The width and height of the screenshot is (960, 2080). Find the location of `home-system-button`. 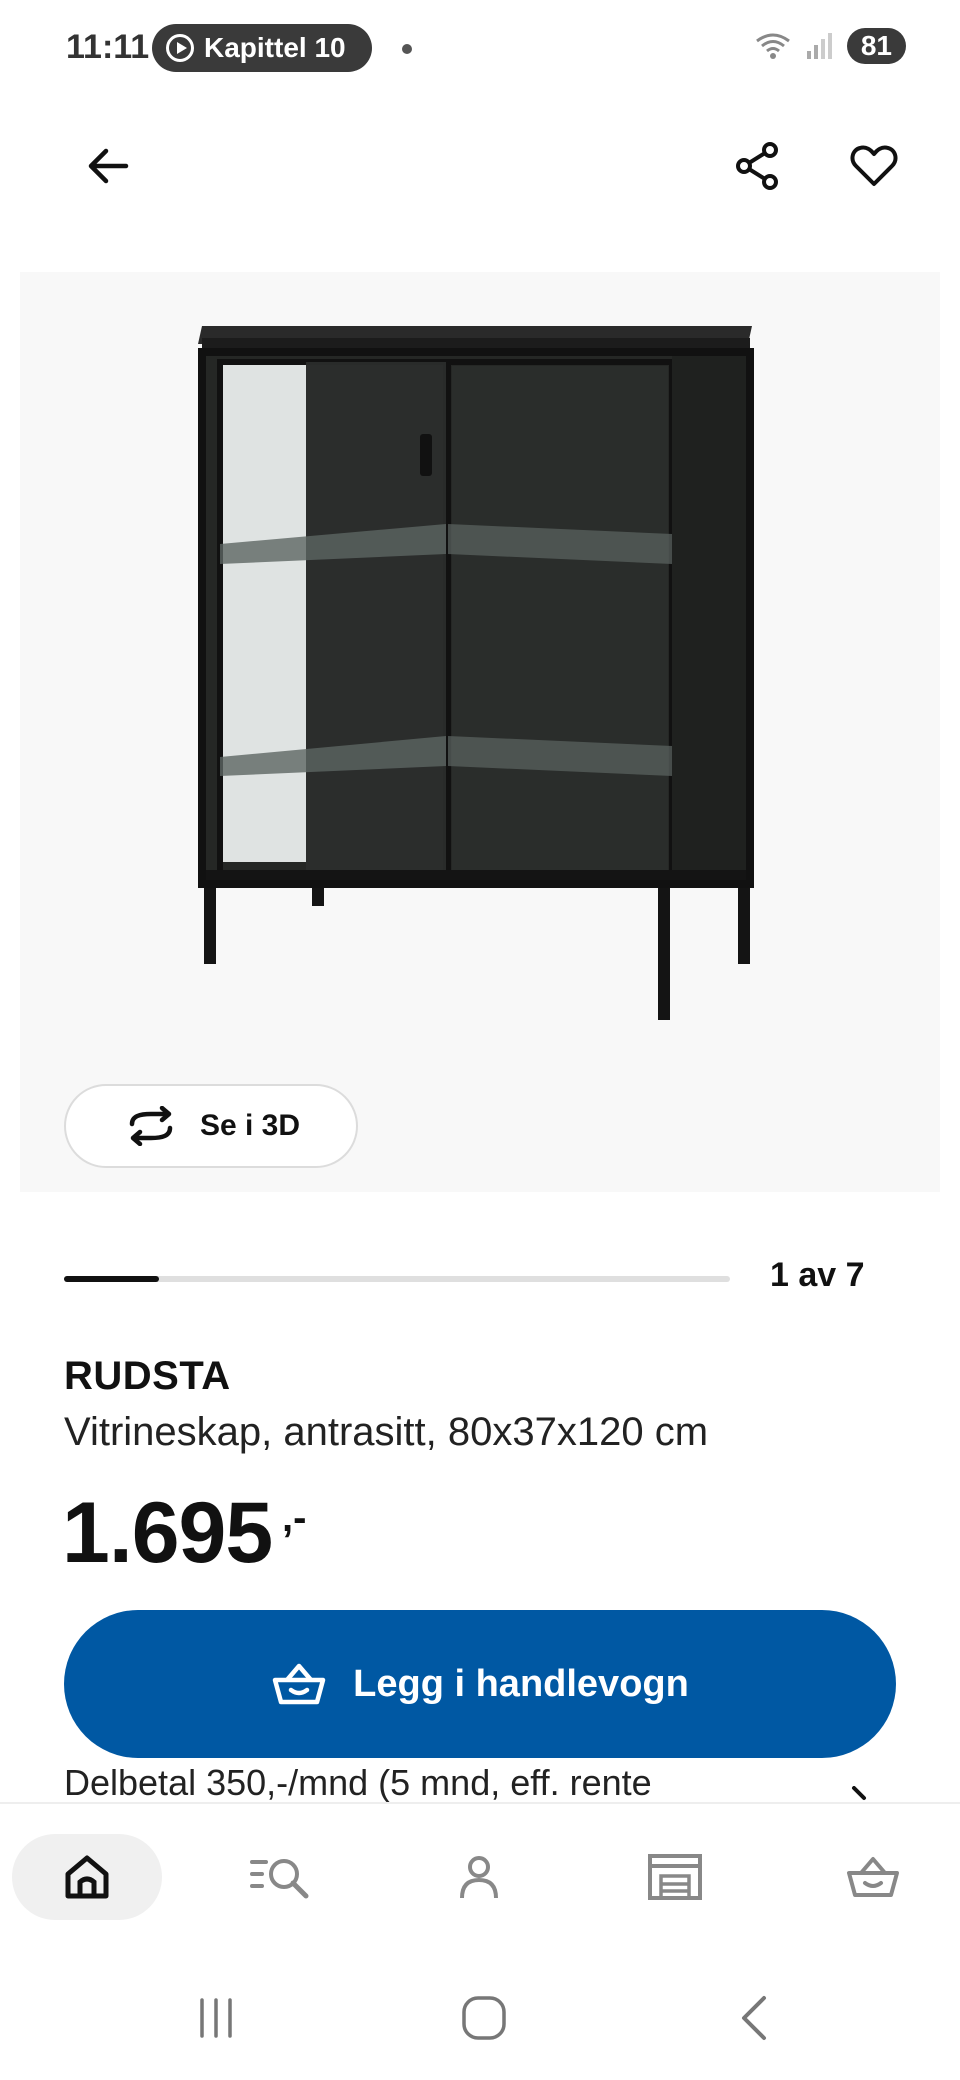

home-system-button is located at coordinates (484, 2018).